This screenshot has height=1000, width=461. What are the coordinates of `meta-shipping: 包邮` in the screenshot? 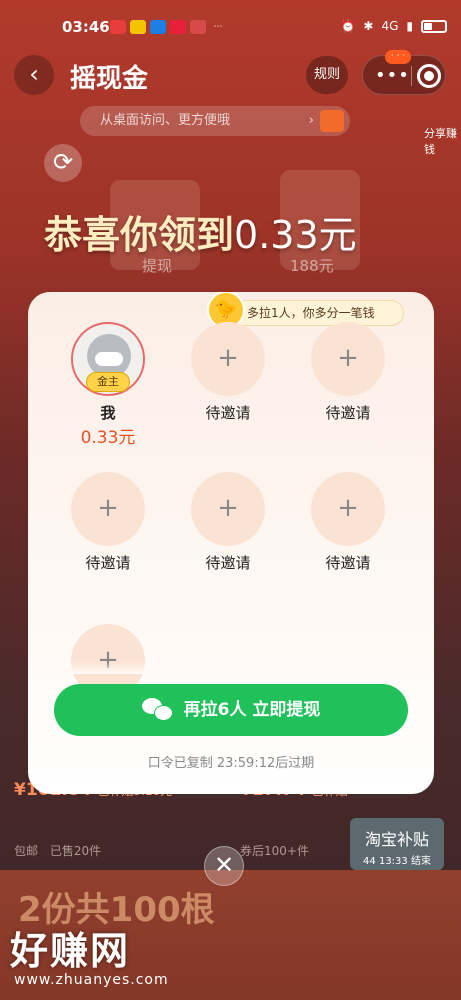 It's located at (26, 851).